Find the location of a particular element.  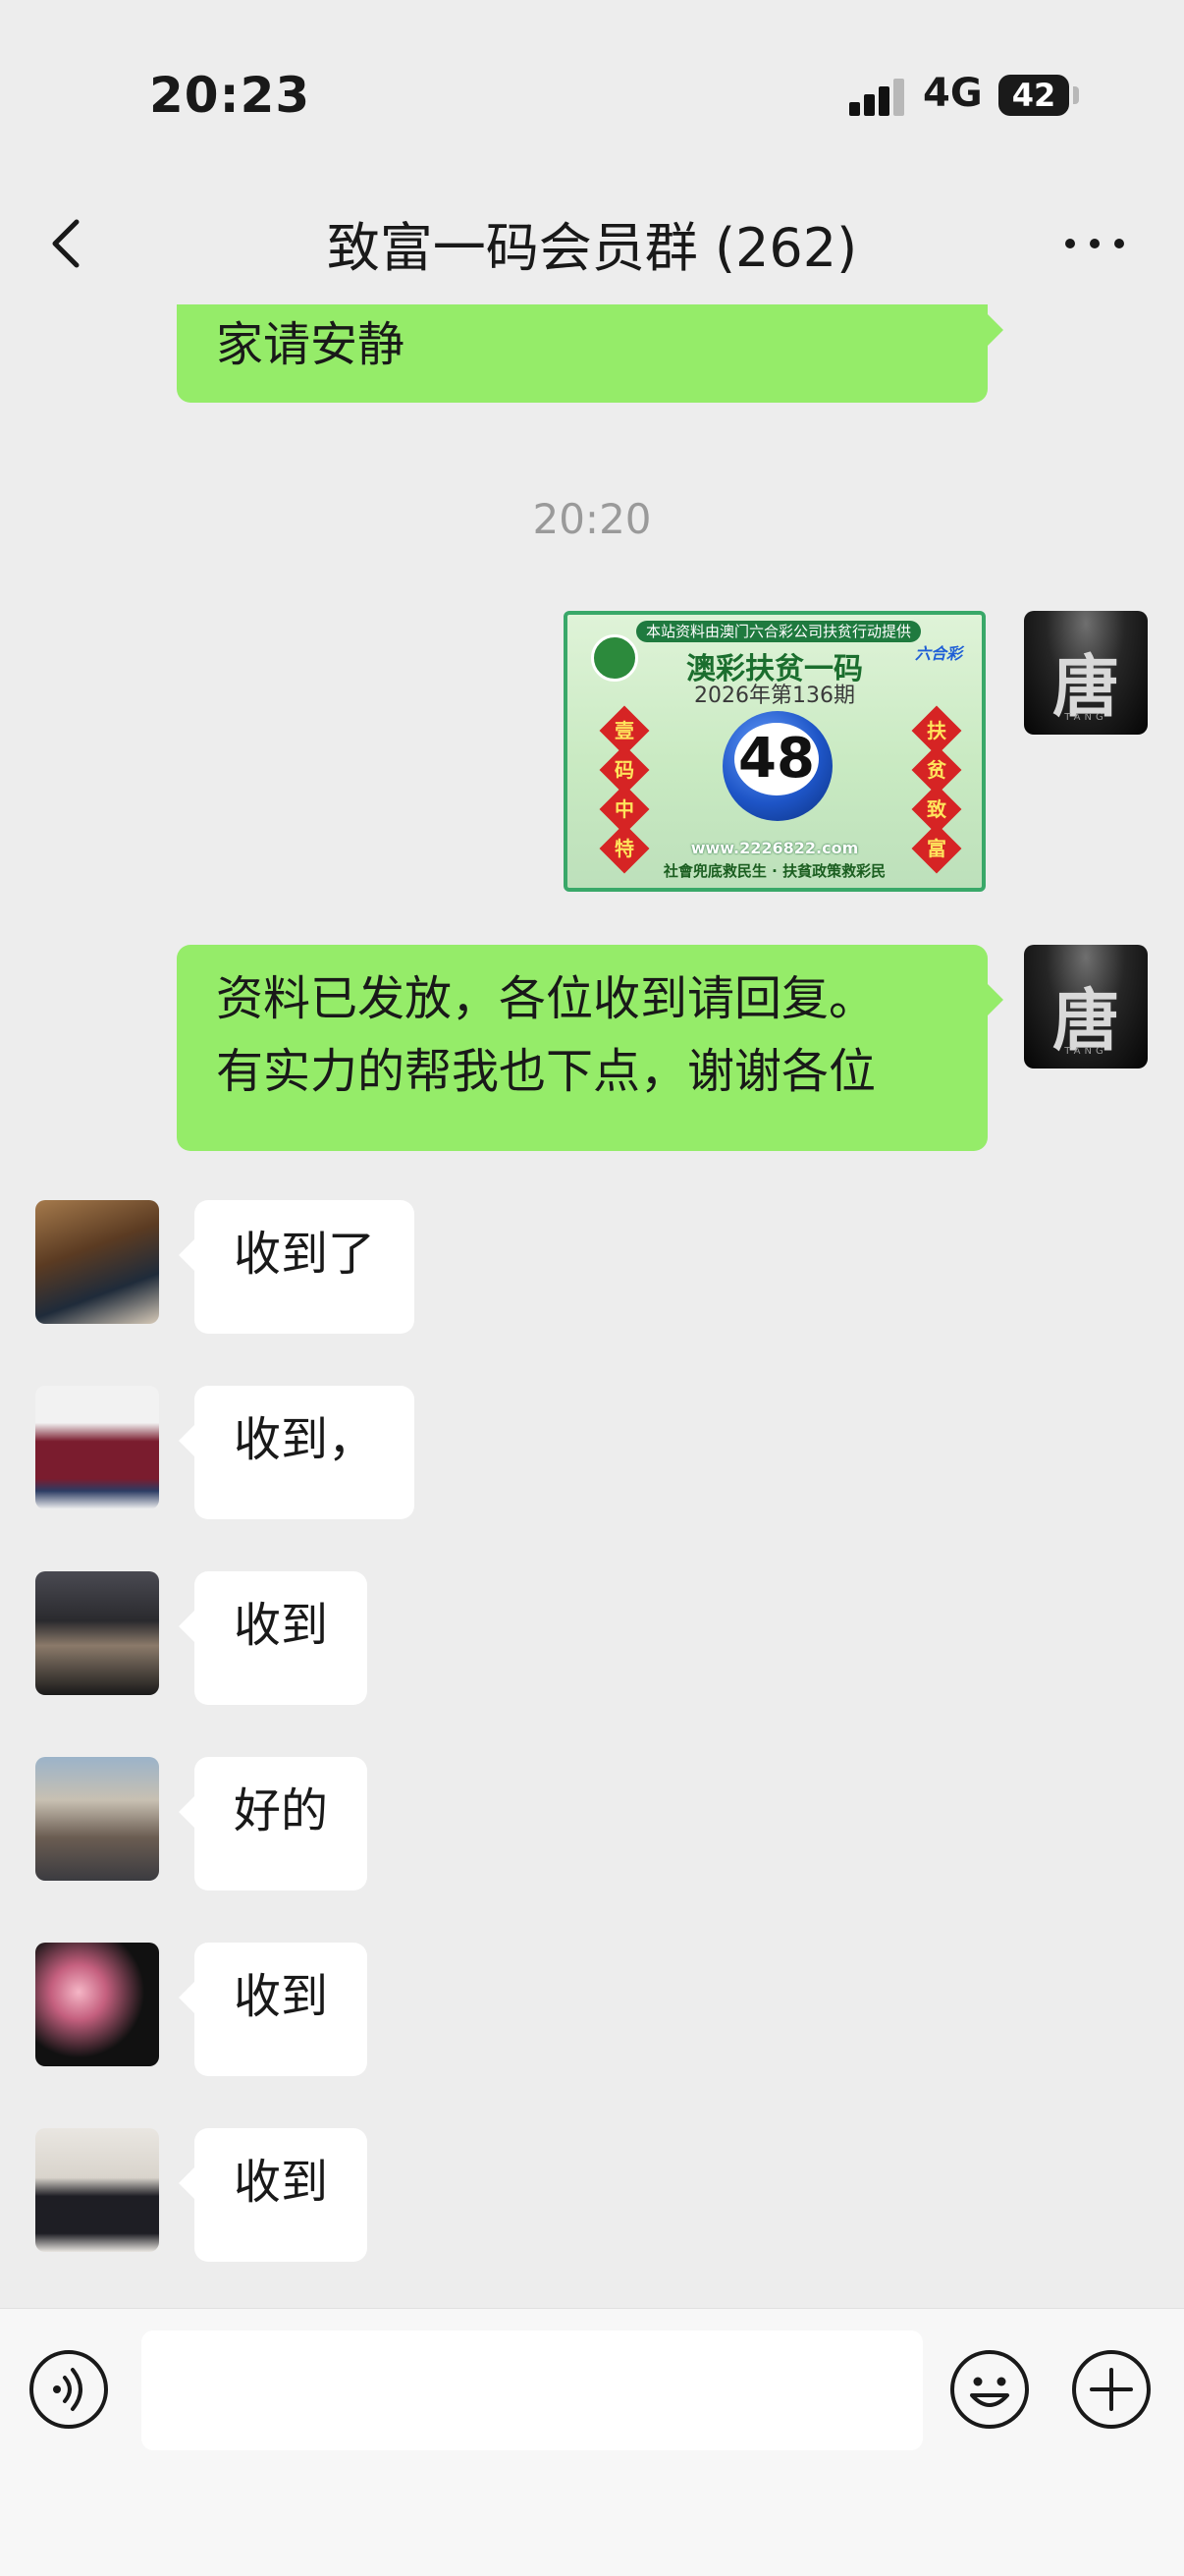

input-bar is located at coordinates (592, 2442).